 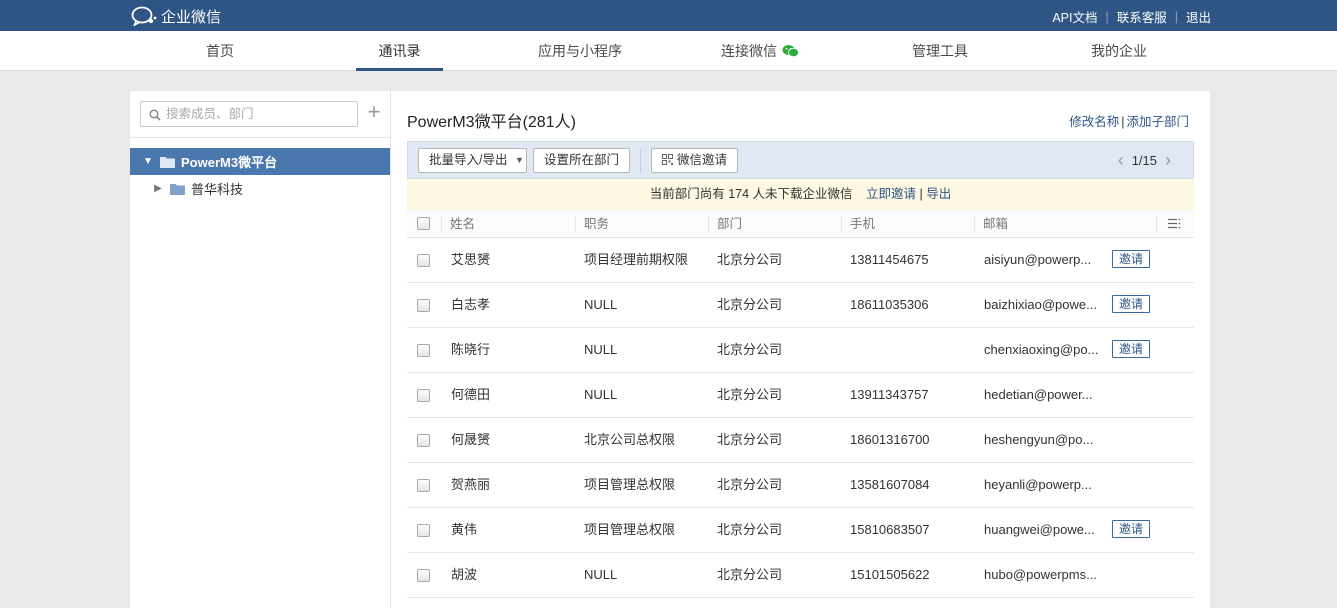 What do you see at coordinates (260, 161) in the screenshot?
I see `tree-item-root: ▼ PowerM3微平台` at bounding box center [260, 161].